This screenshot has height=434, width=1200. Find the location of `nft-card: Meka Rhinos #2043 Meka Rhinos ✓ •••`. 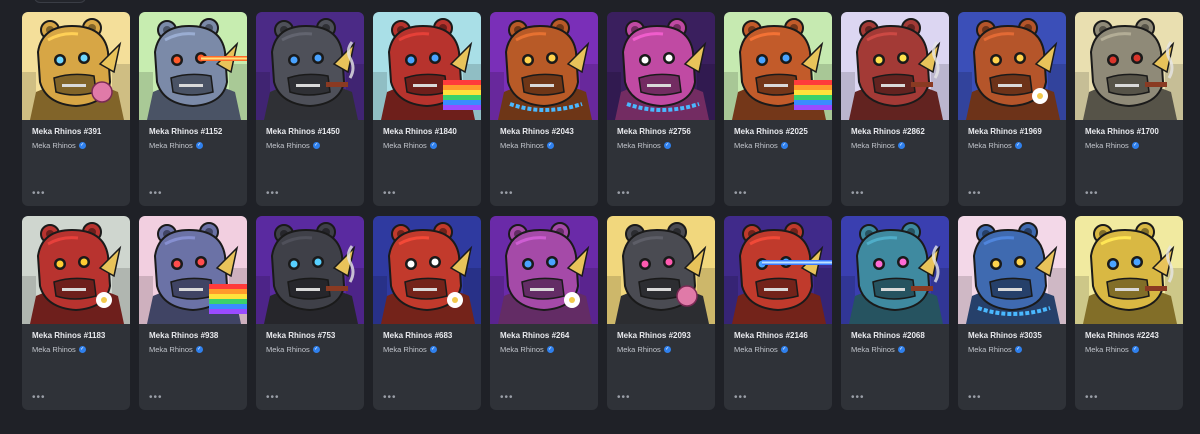

nft-card: Meka Rhinos #2043 Meka Rhinos ✓ ••• is located at coordinates (544, 109).